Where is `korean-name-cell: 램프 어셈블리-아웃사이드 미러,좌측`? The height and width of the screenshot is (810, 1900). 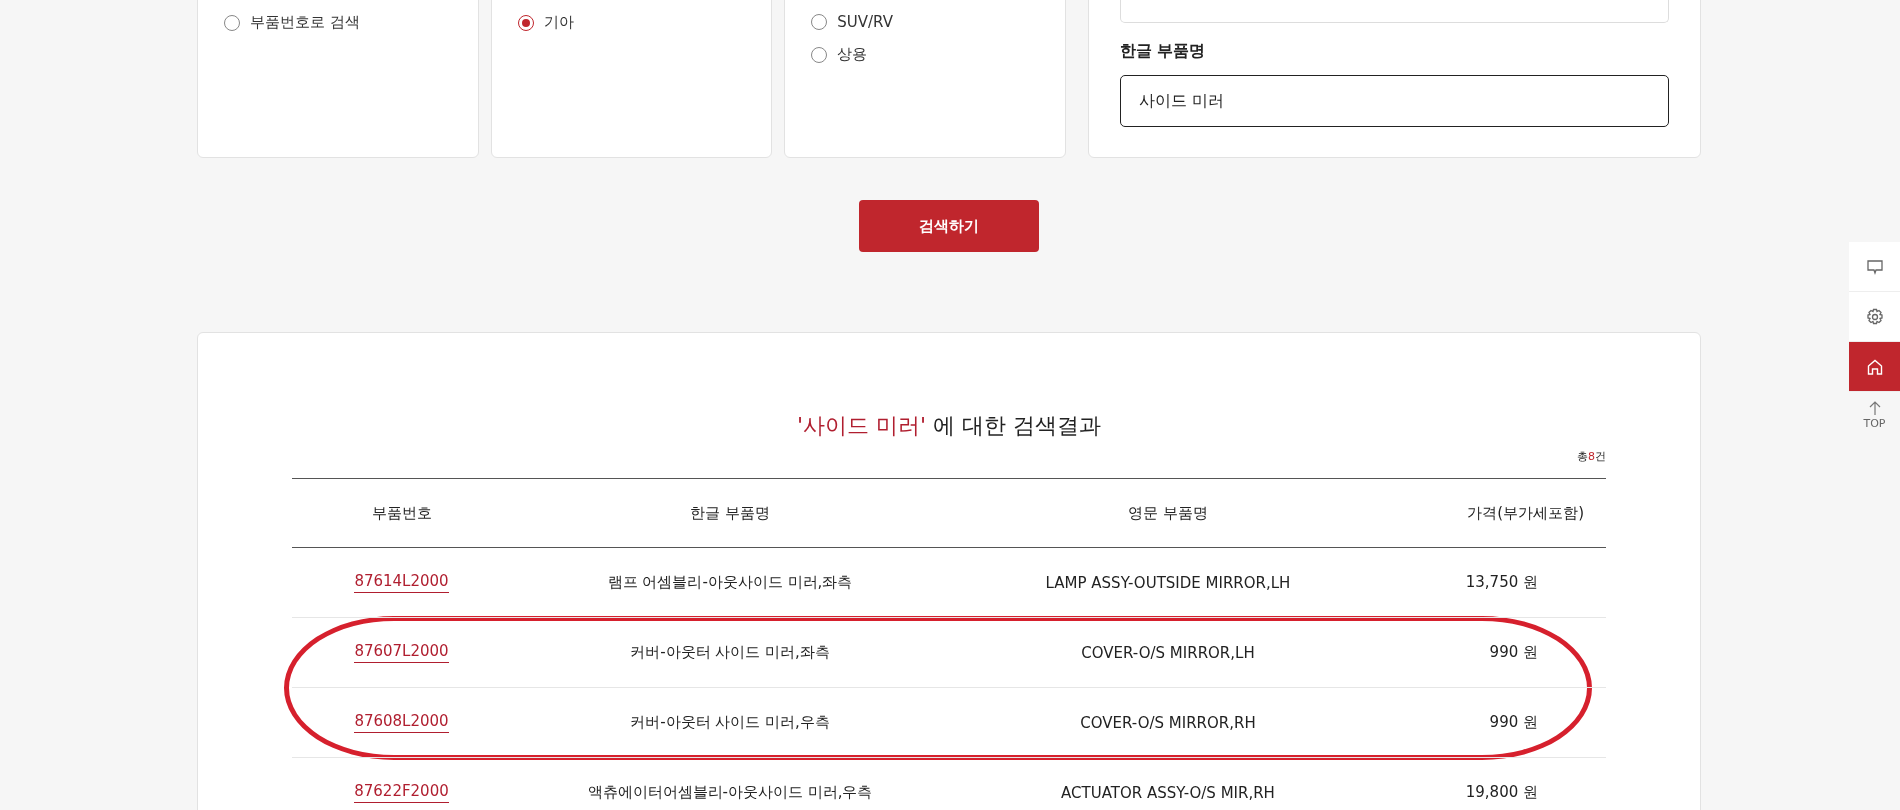 korean-name-cell: 램프 어셈블리-아웃사이드 미러,좌측 is located at coordinates (730, 582).